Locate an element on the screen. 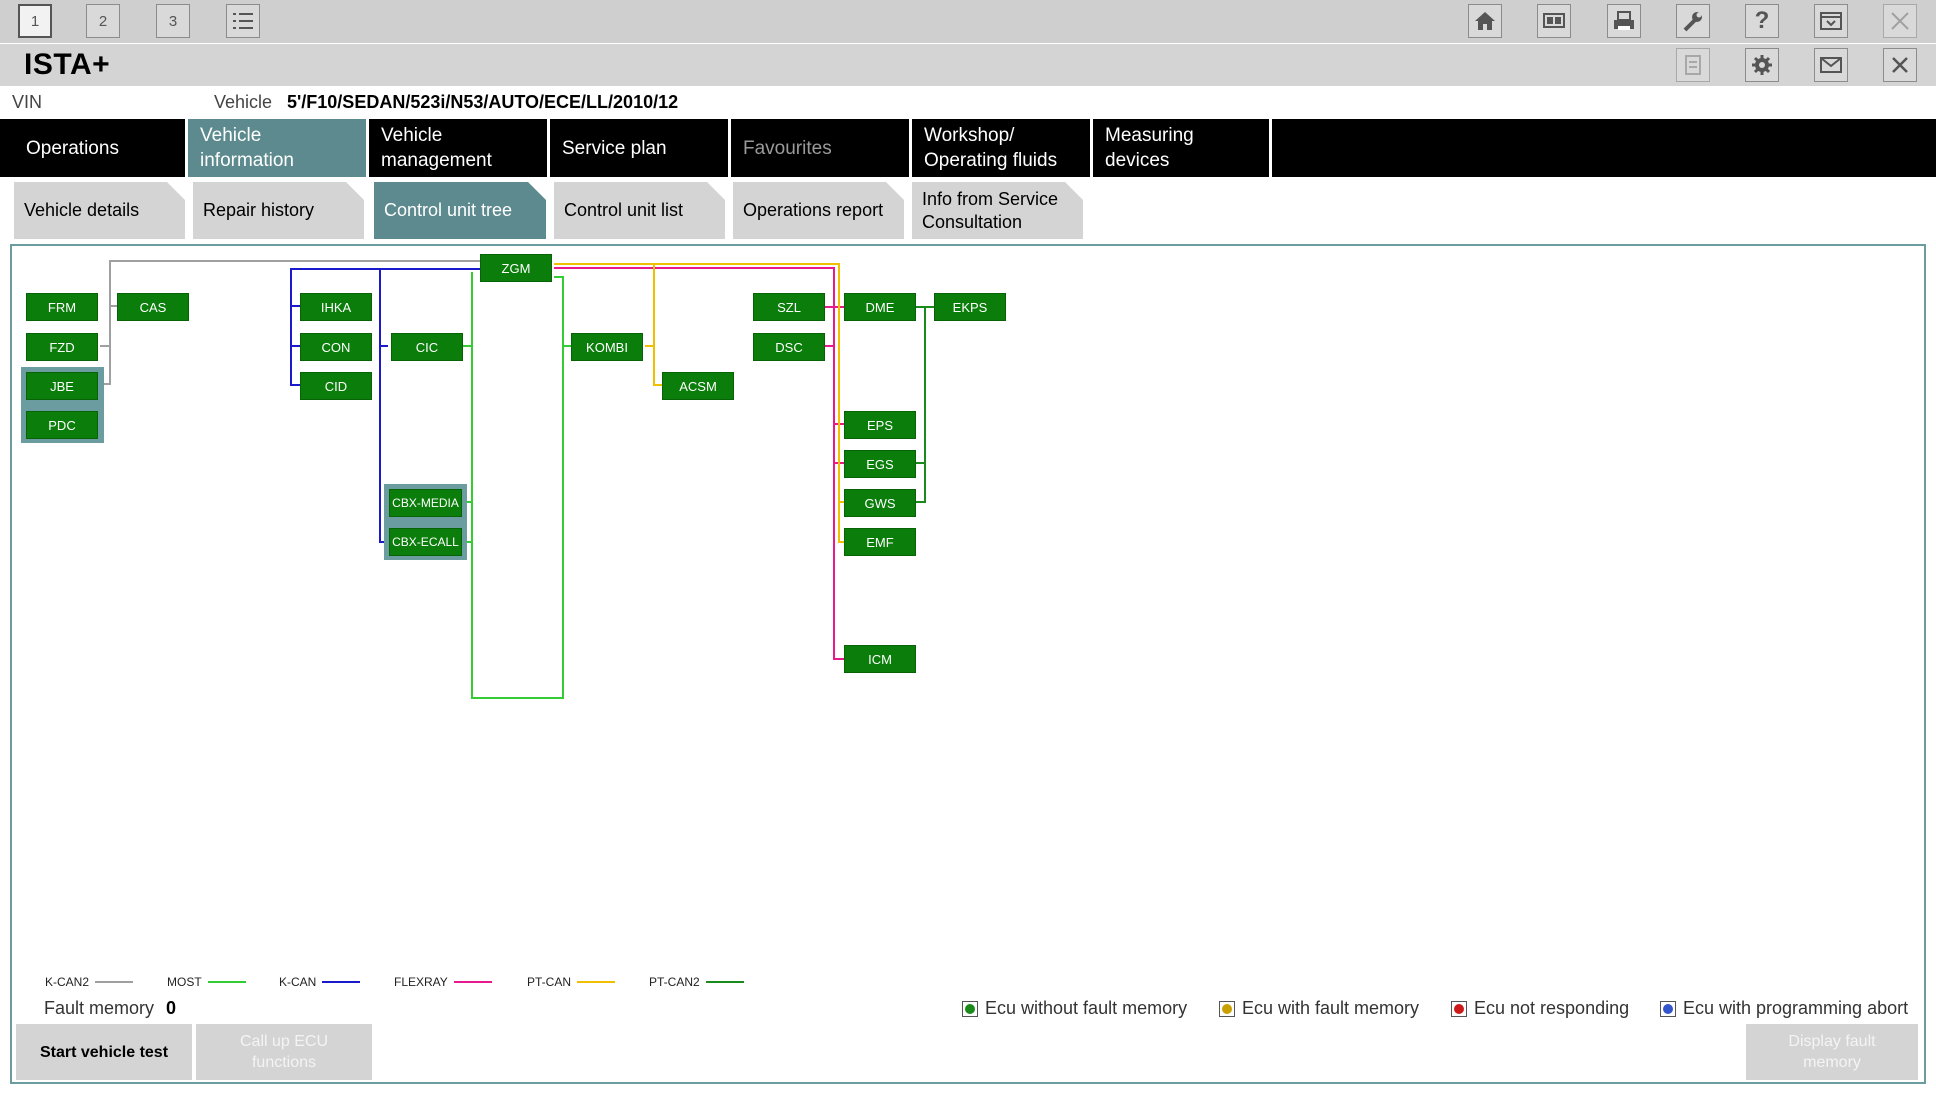 The height and width of the screenshot is (1116, 1936). ecu-jbe: JBE is located at coordinates (62, 386).